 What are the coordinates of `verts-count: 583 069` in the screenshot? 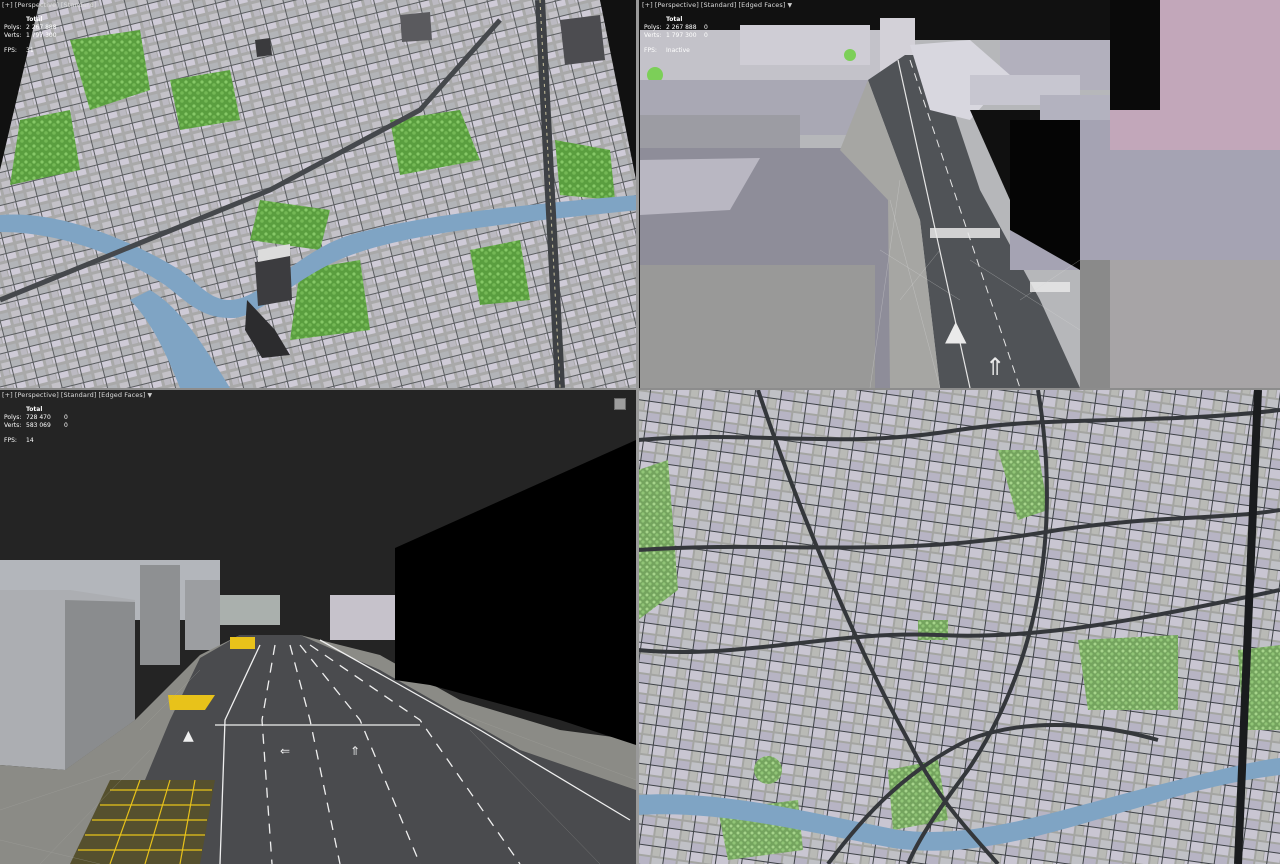 It's located at (38, 425).